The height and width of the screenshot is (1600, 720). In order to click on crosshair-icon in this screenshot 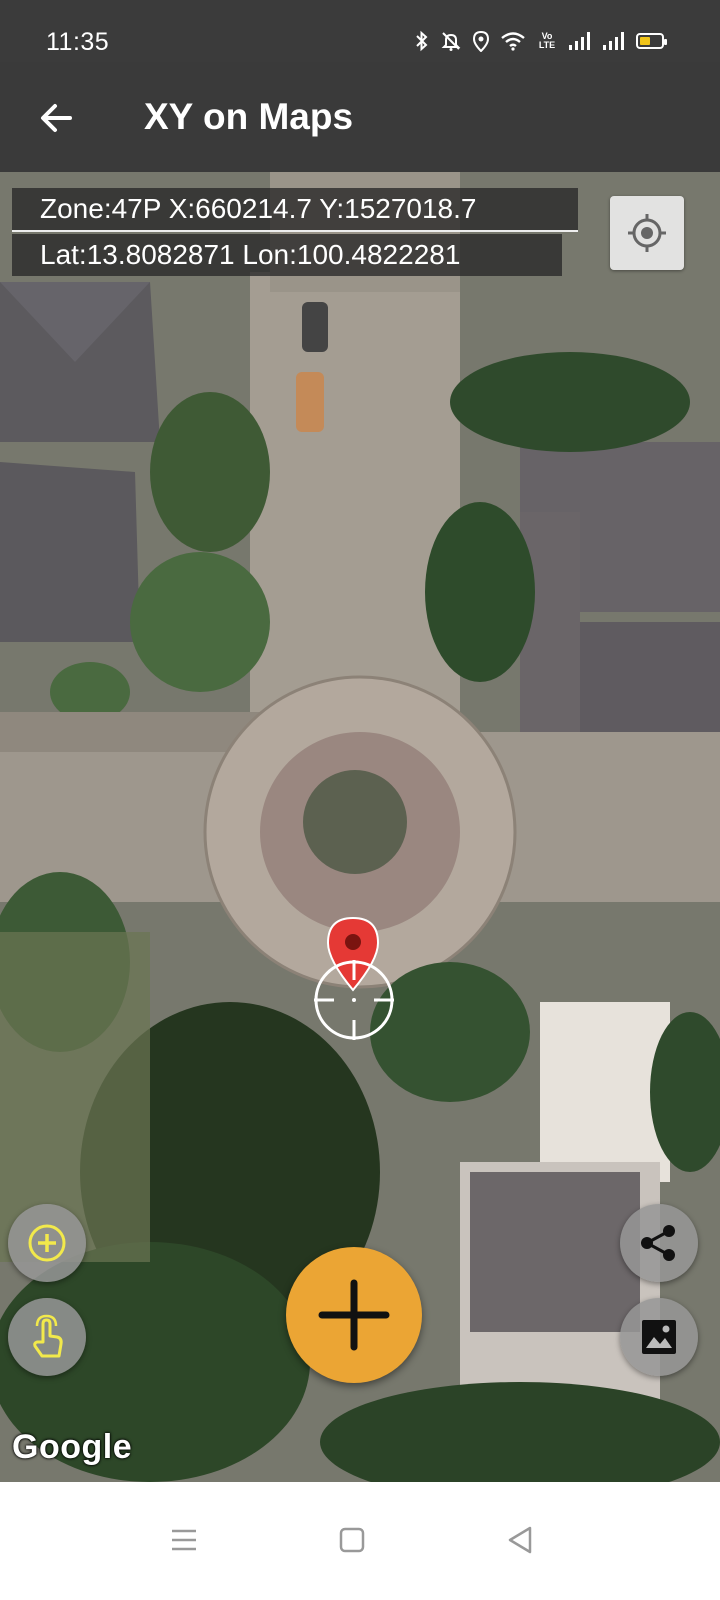, I will do `click(354, 1000)`.